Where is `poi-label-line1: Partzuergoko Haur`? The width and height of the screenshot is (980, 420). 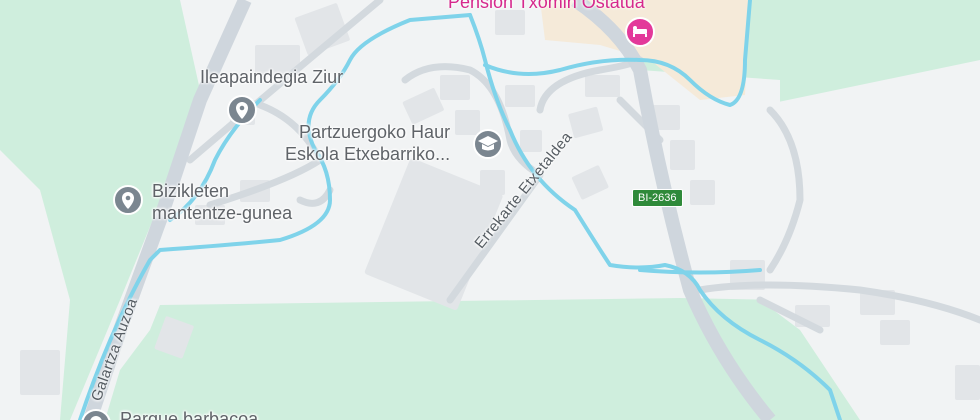
poi-label-line1: Partzuergoko Haur is located at coordinates (375, 132).